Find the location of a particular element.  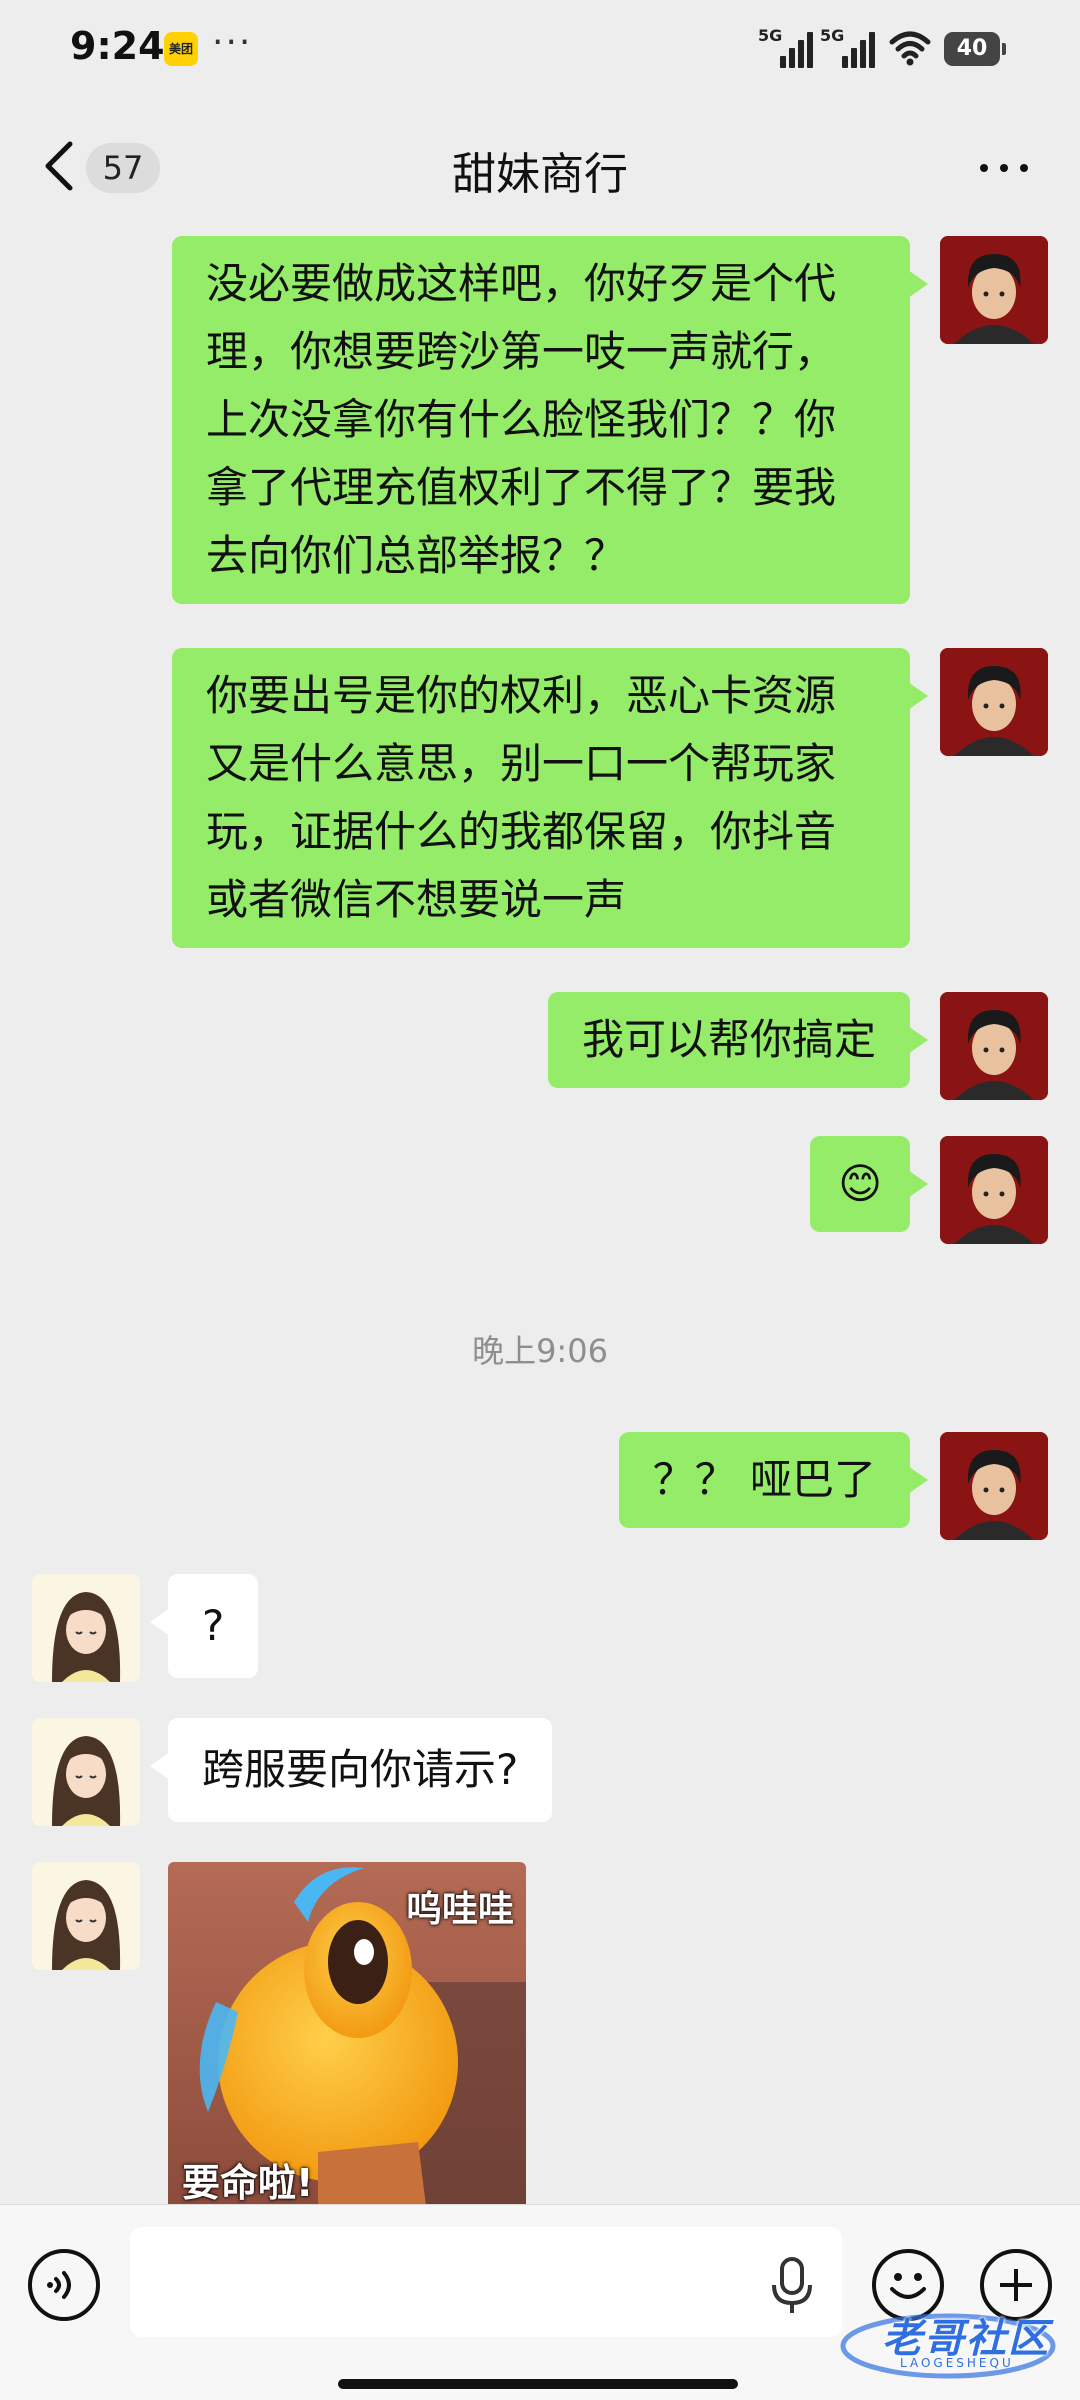

microphone-icon is located at coordinates (792, 2286).